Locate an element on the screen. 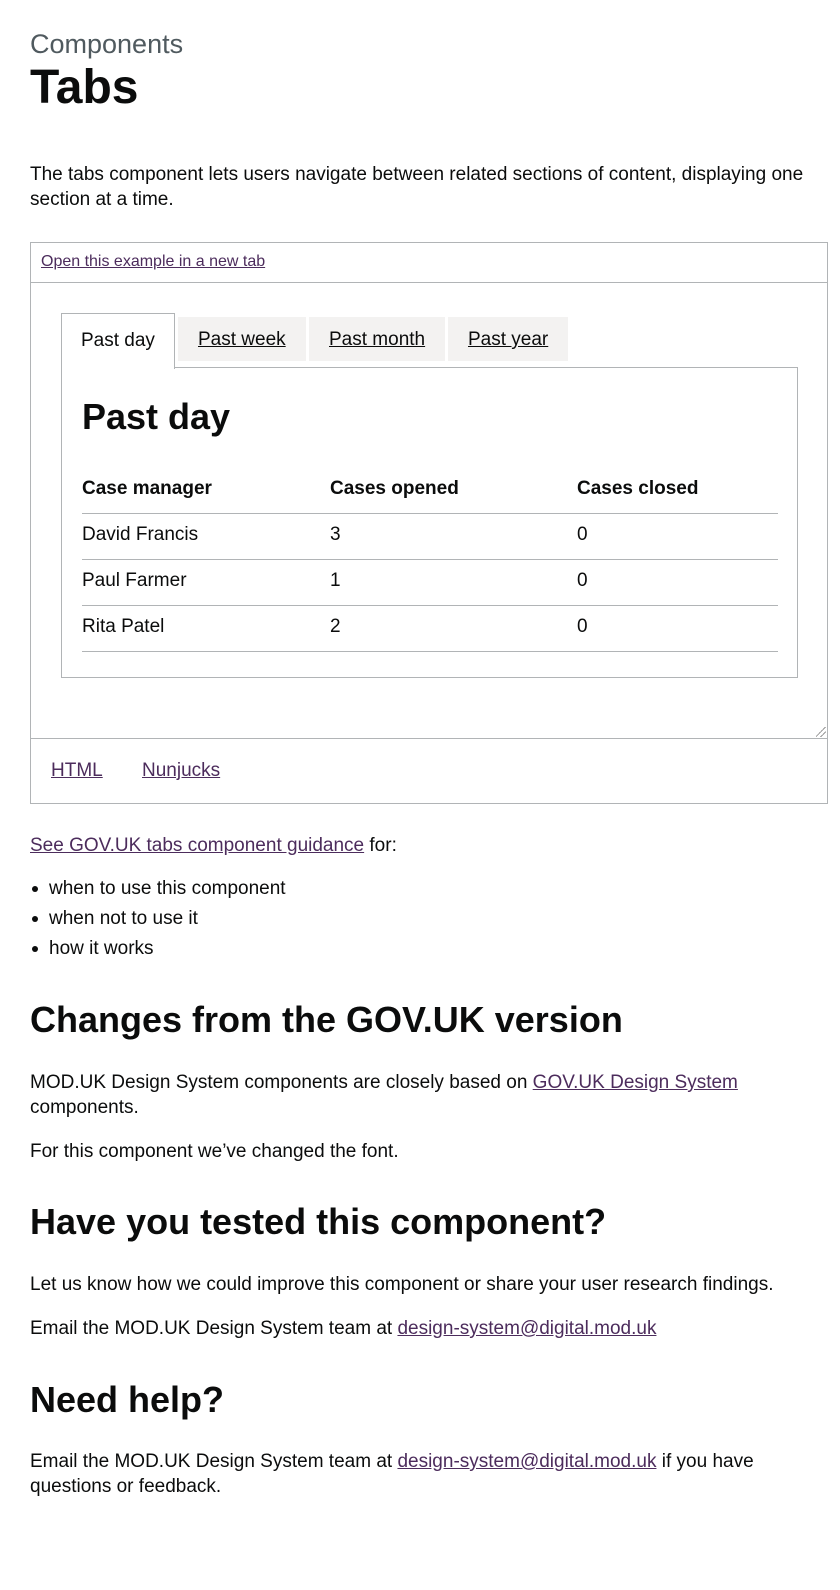 This screenshot has height=1590, width=840. cell-cases-opened: 2 is located at coordinates (335, 626).